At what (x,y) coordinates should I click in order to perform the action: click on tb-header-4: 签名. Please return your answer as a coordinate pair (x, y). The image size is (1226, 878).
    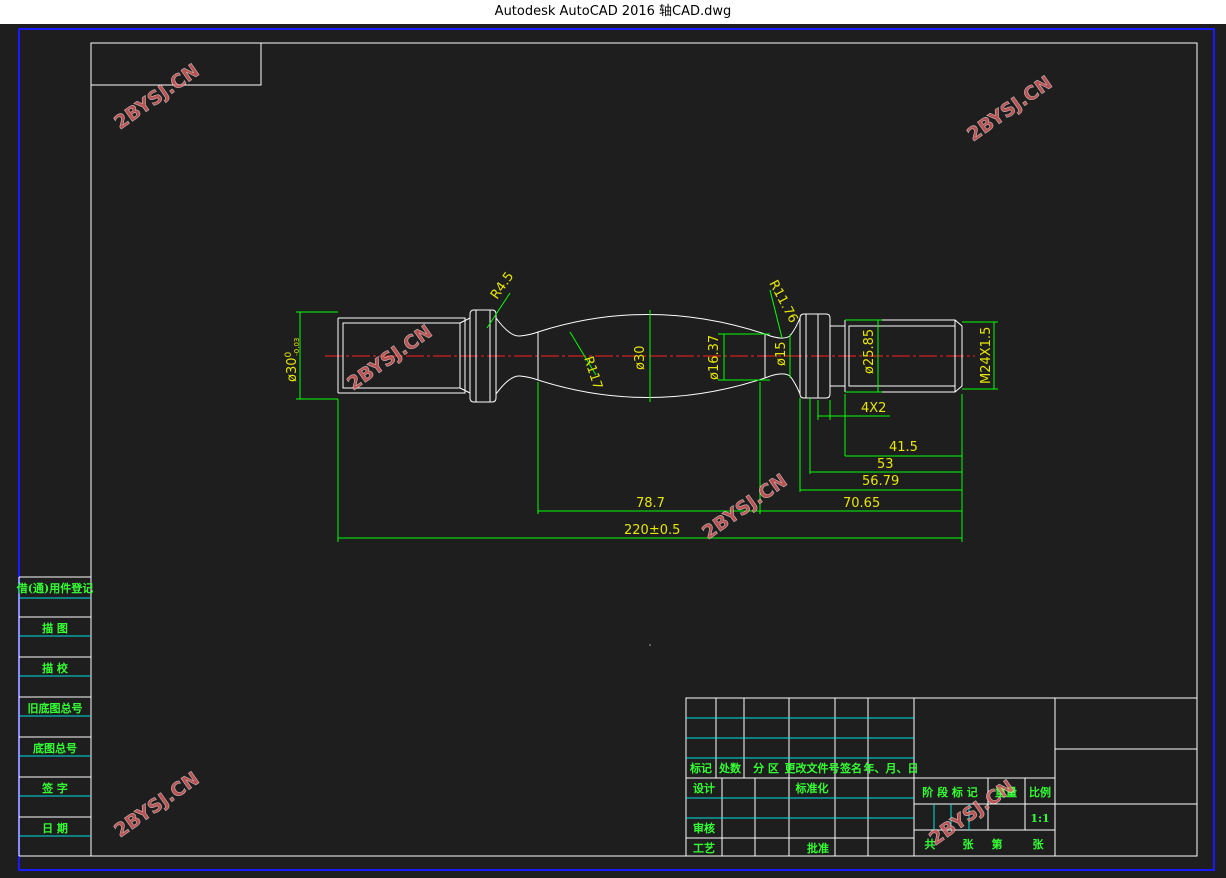
    Looking at the image, I should click on (850, 768).